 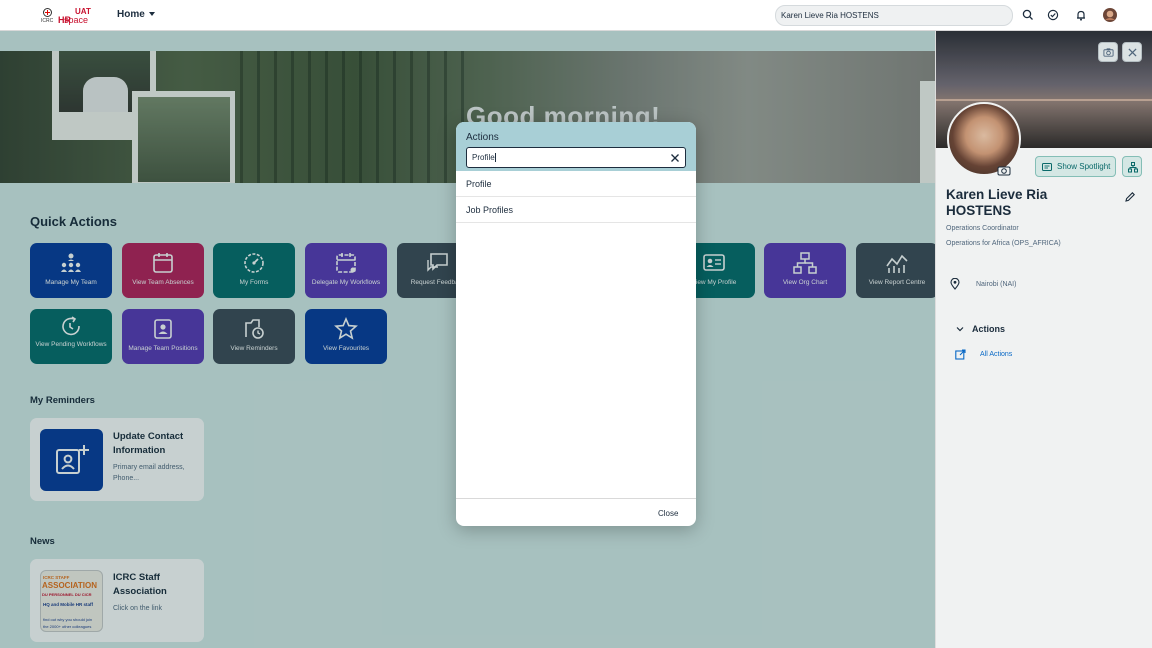 I want to click on result-item-profile: Profile, so click(x=576, y=184).